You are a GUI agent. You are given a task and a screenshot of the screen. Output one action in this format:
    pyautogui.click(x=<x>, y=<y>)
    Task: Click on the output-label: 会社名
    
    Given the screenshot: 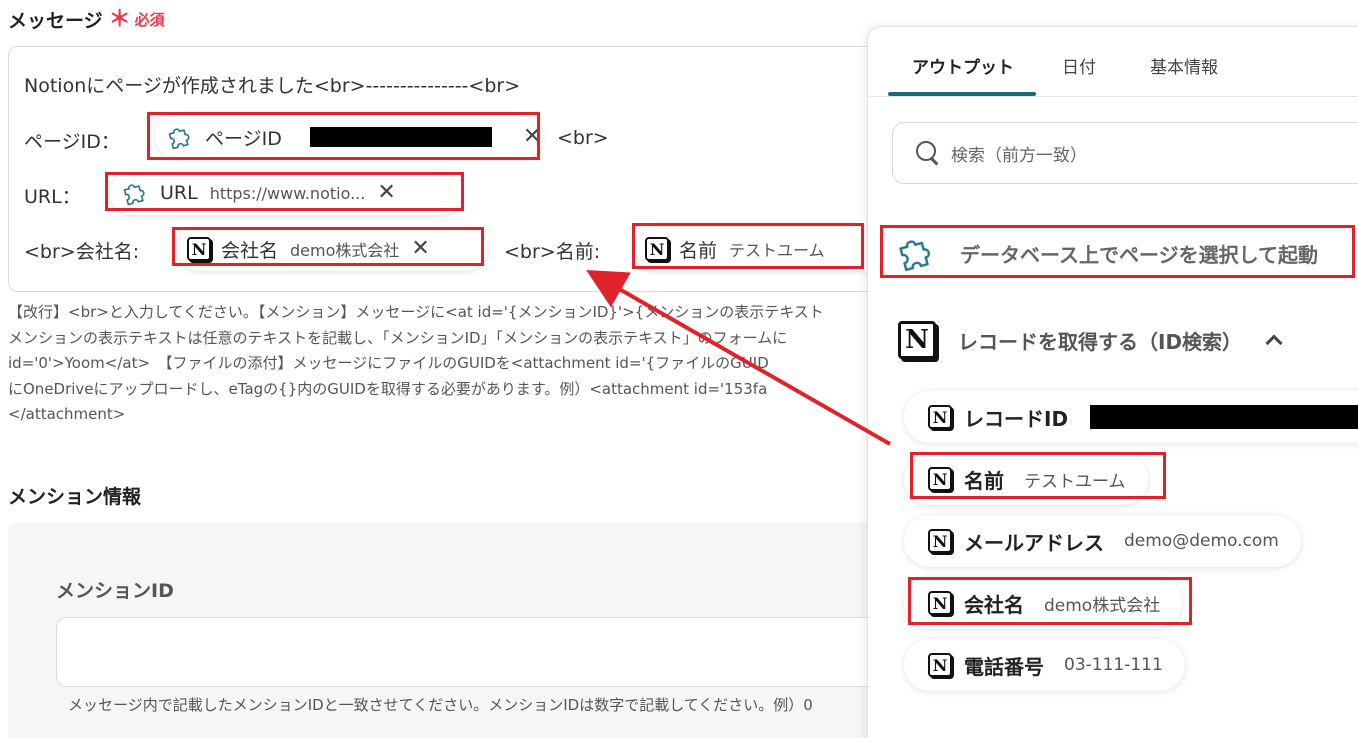 What is the action you would take?
    pyautogui.click(x=994, y=604)
    